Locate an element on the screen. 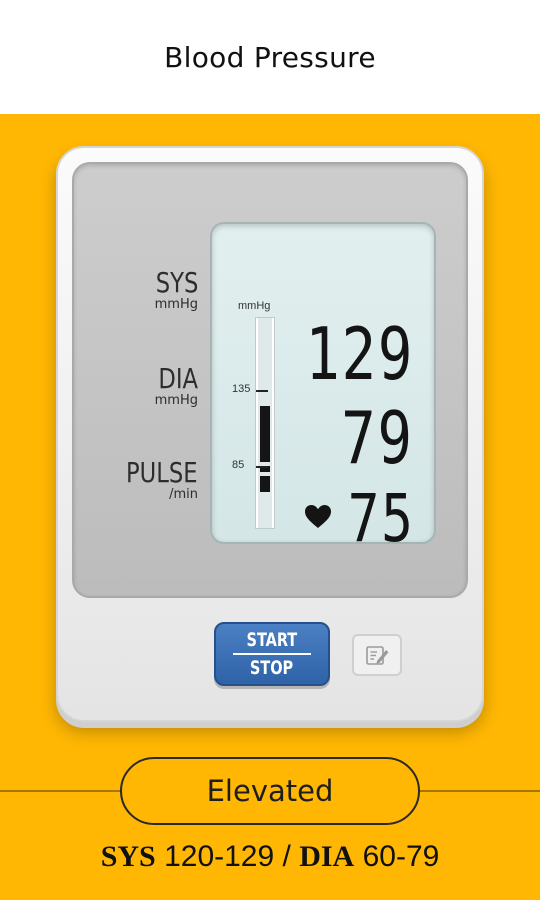  sys-value: 129 is located at coordinates (359, 354).